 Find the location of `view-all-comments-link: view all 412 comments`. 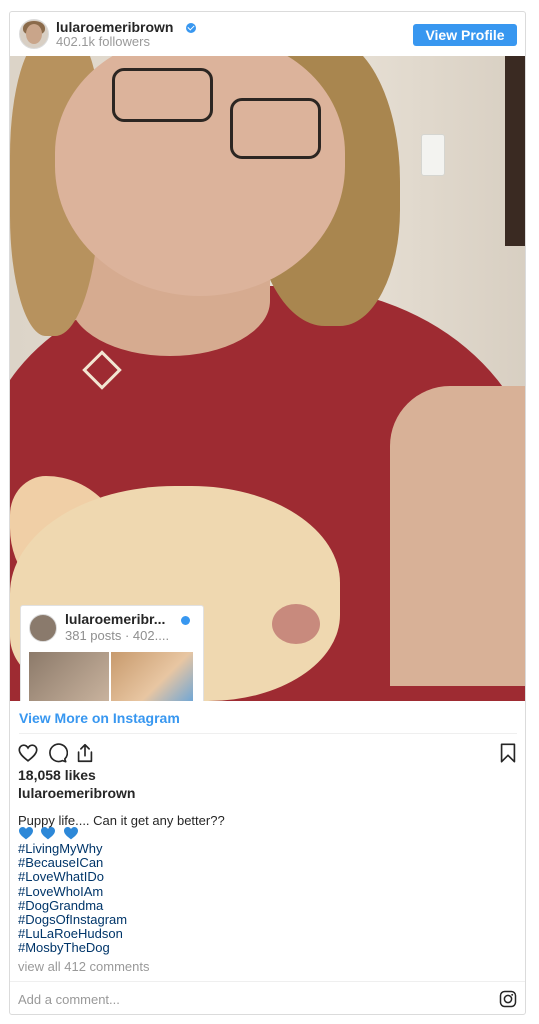

view-all-comments-link: view all 412 comments is located at coordinates (84, 966).